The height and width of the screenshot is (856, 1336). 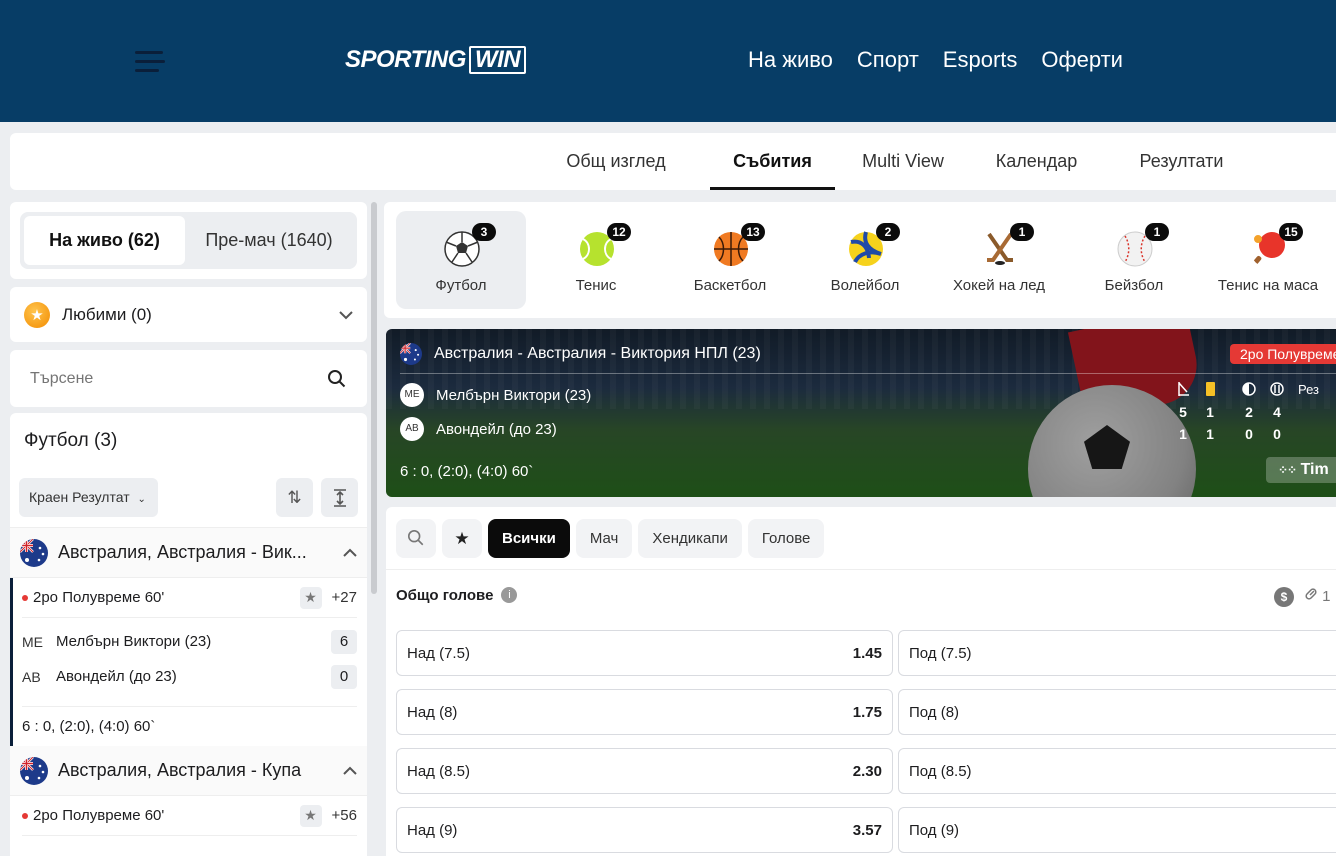 I want to click on nav-esports-link: Esports, so click(x=980, y=60).